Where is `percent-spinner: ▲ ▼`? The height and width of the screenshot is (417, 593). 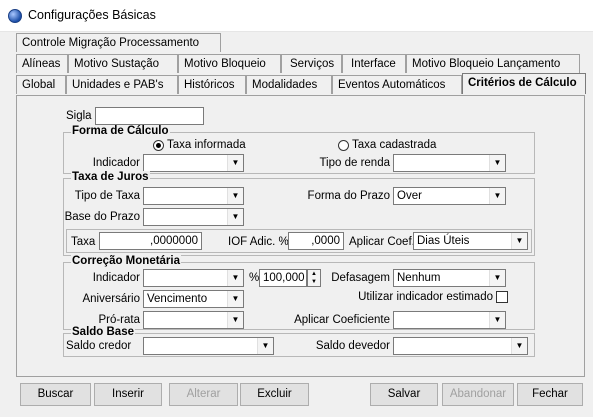 percent-spinner: ▲ ▼ is located at coordinates (314, 278).